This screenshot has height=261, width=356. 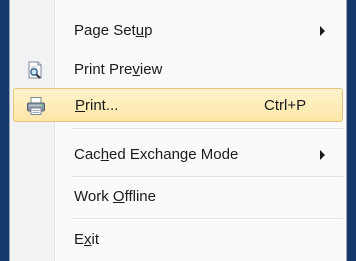 I want to click on menu-item-label: Page Setup, so click(x=113, y=30).